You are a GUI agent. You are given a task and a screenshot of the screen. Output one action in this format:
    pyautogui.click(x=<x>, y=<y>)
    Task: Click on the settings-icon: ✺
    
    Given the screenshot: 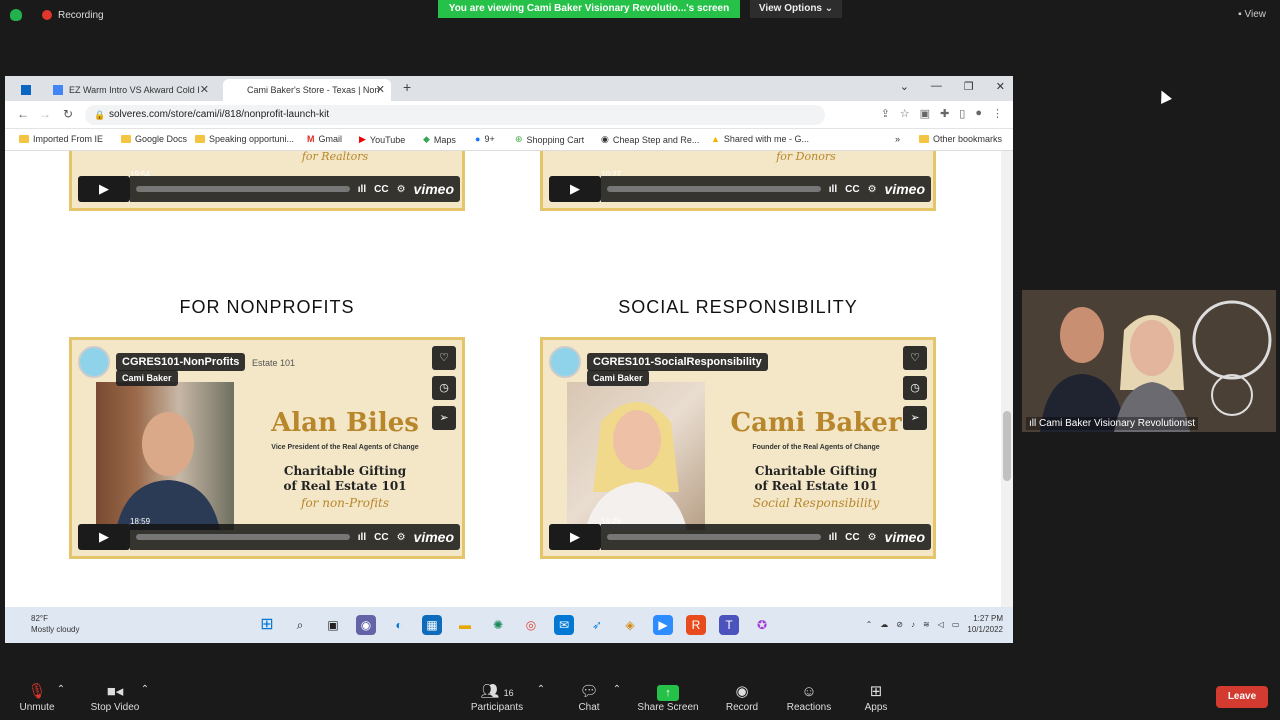 What is the action you would take?
    pyautogui.click(x=498, y=625)
    